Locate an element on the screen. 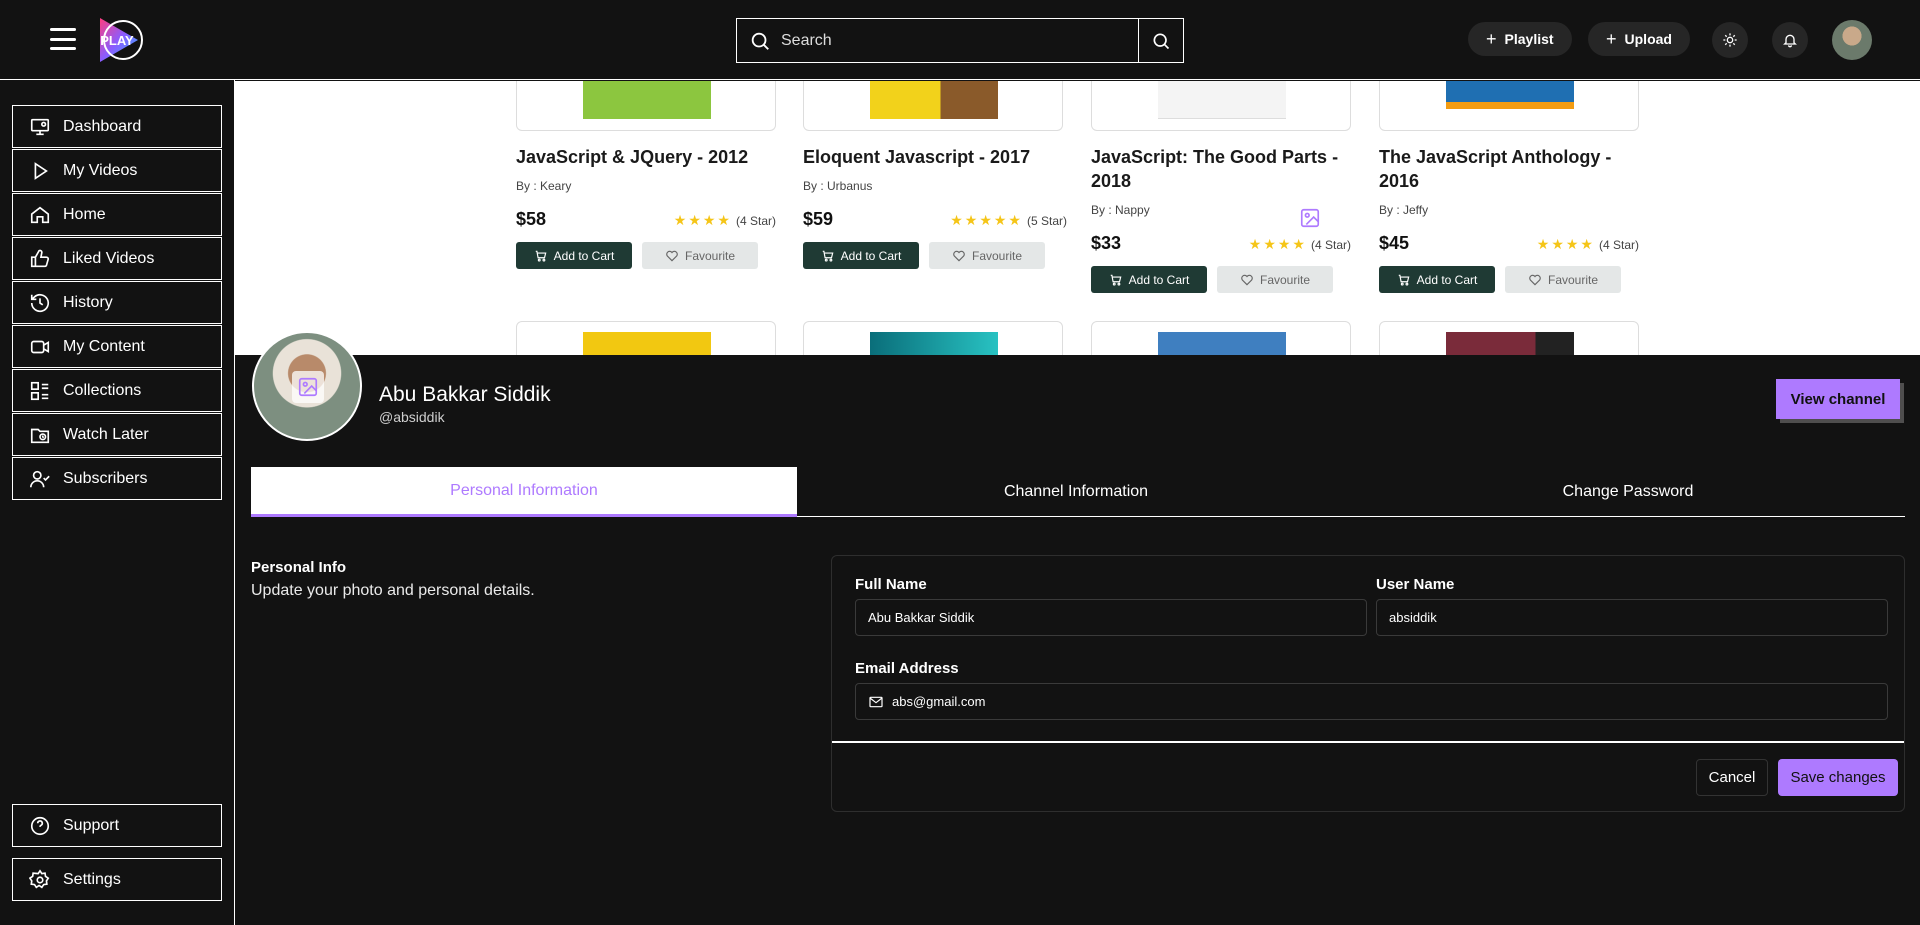 The width and height of the screenshot is (1920, 925). sidebar-item-label: Dashboard is located at coordinates (102, 126).